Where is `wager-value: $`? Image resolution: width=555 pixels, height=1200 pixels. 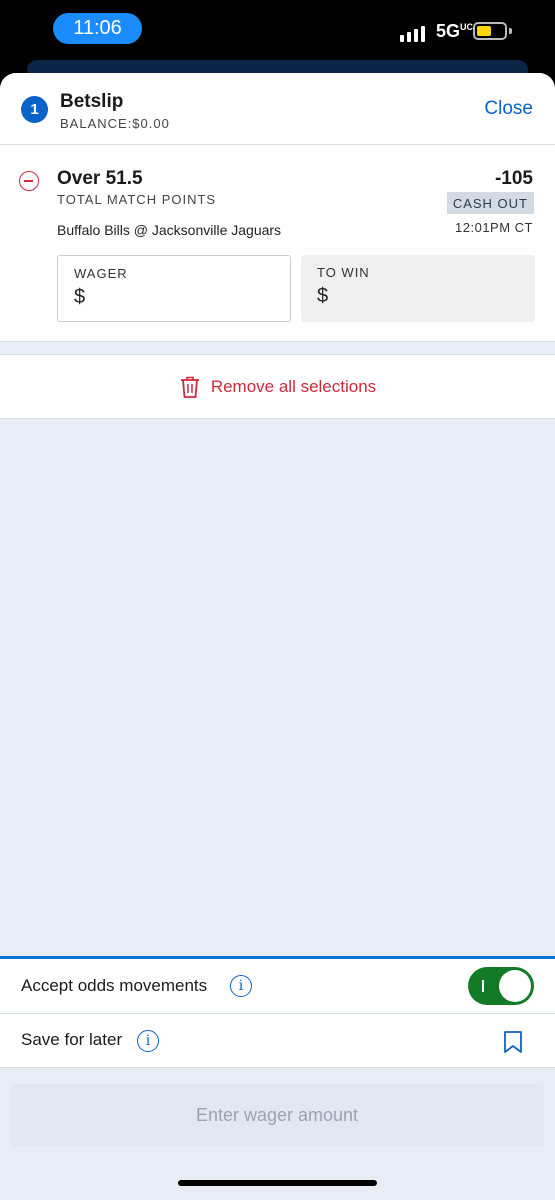 wager-value: $ is located at coordinates (80, 297).